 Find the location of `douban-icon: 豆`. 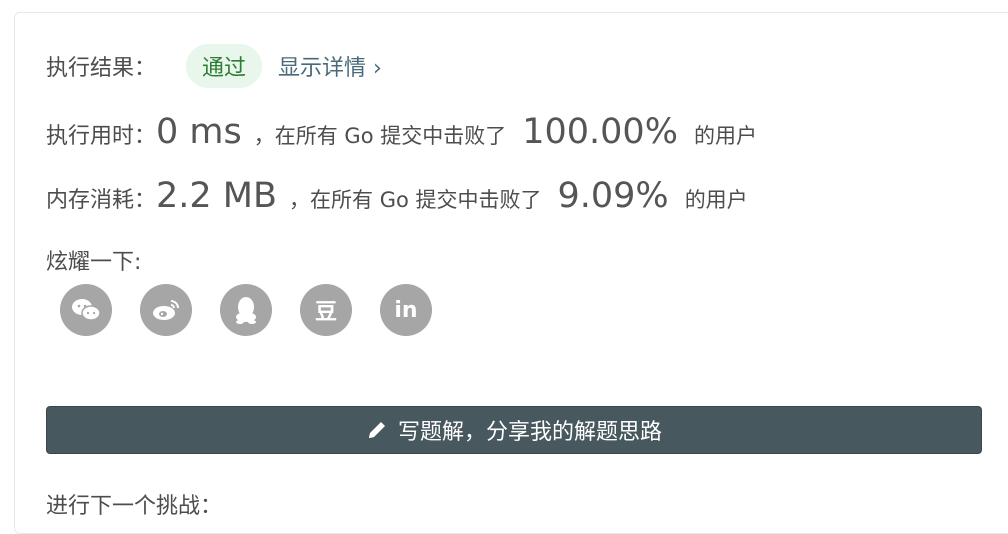

douban-icon: 豆 is located at coordinates (326, 310).